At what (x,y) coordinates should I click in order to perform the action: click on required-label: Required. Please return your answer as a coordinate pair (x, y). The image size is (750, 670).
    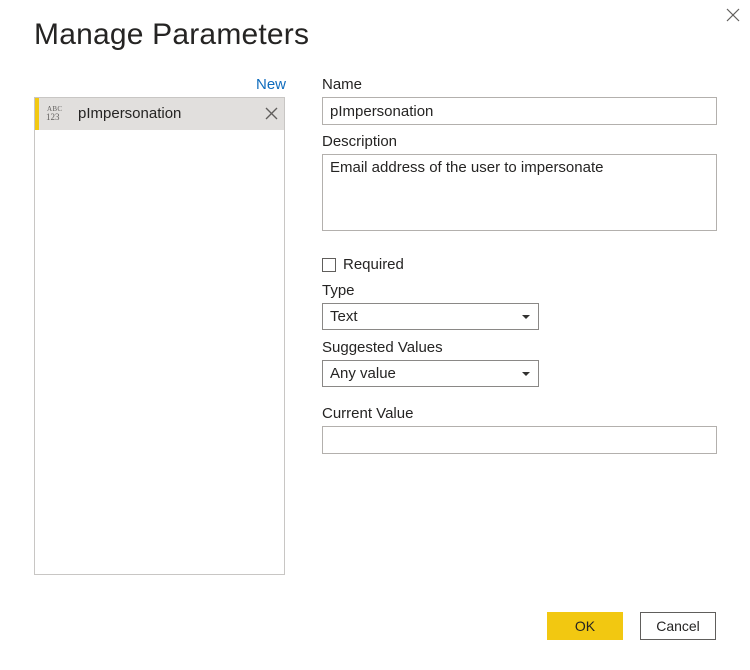
    Looking at the image, I should click on (373, 264).